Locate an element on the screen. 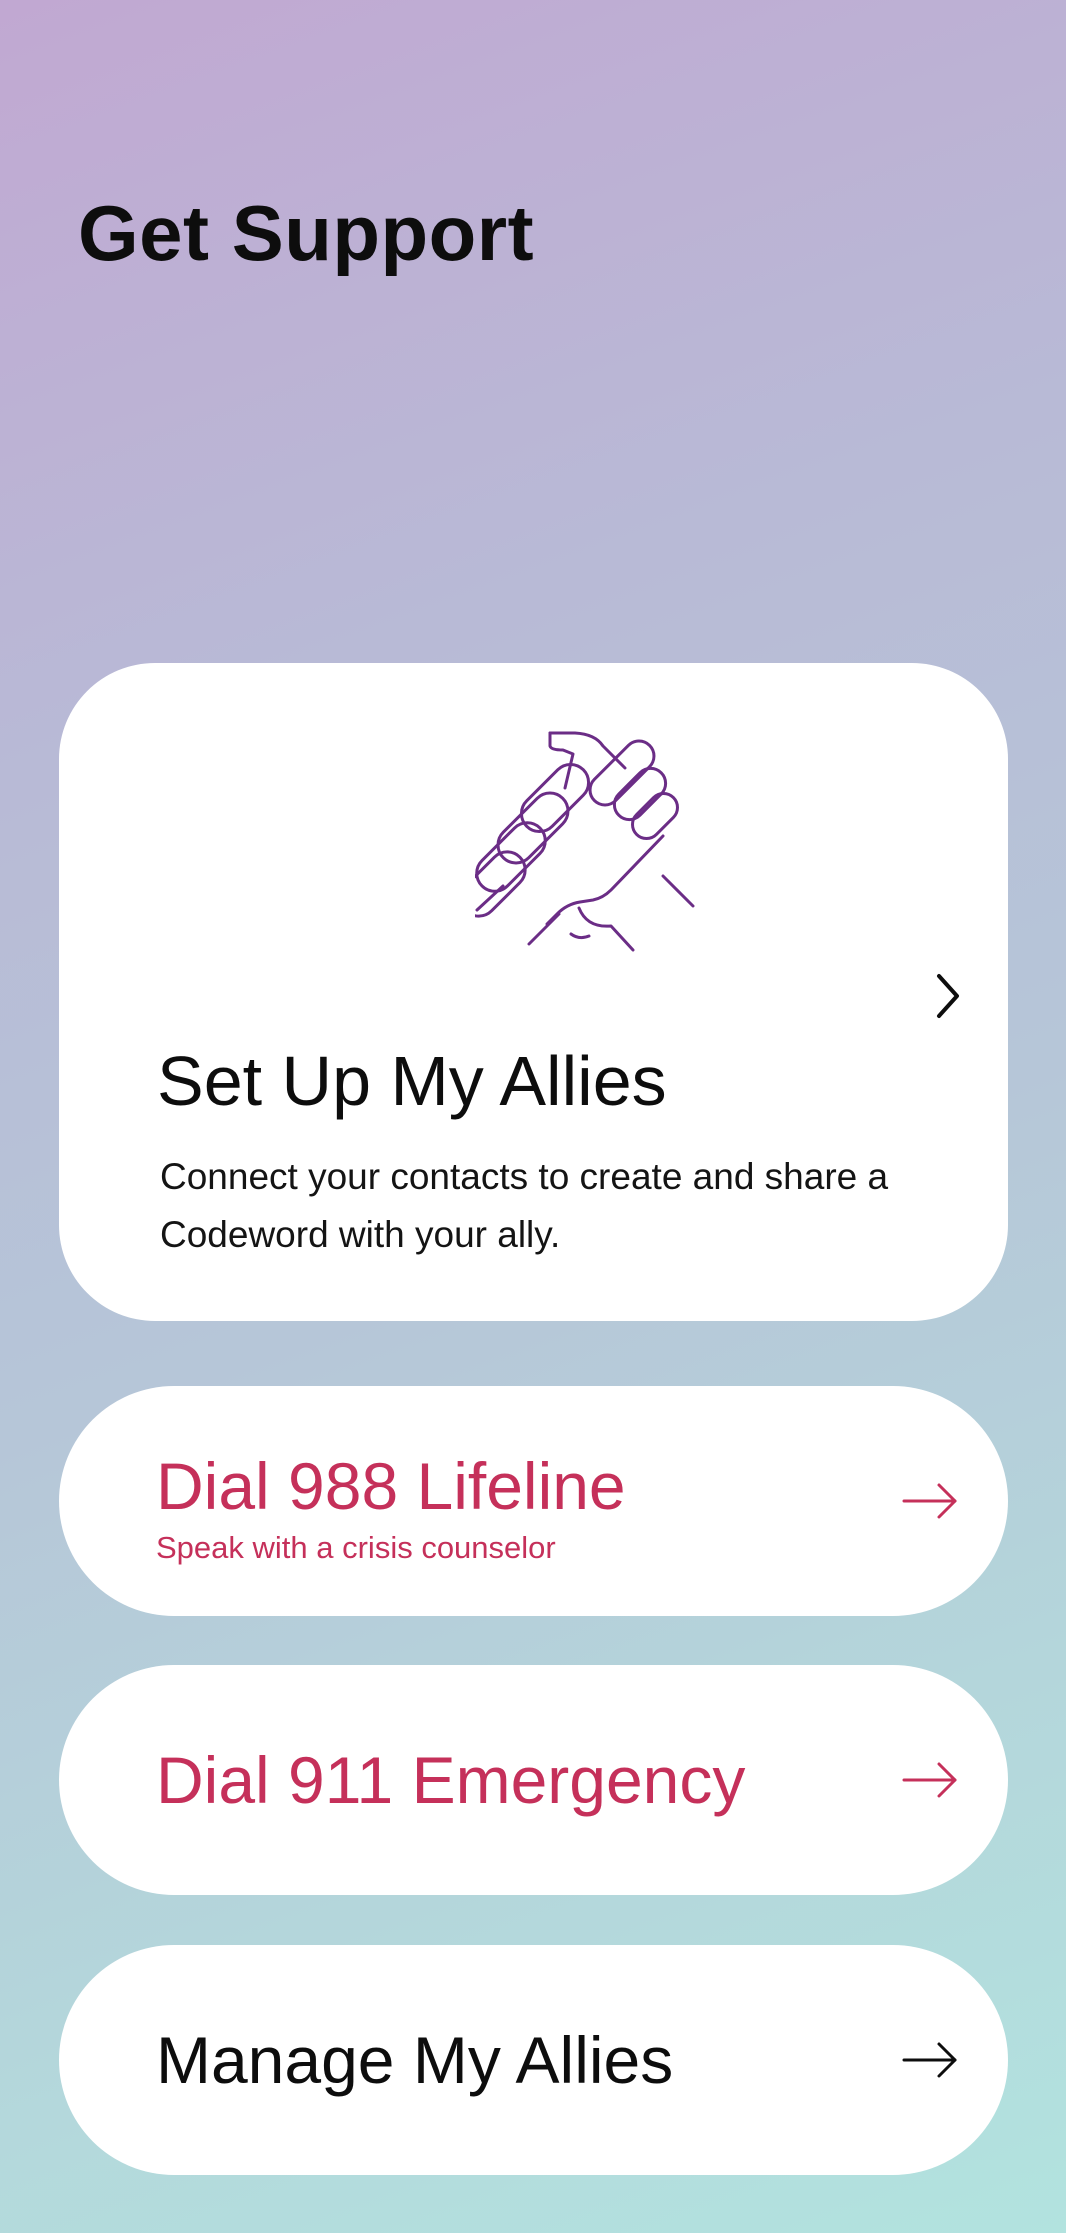 This screenshot has height=2233, width=1066. lifeline-title: Dial 988 Lifeline is located at coordinates (391, 1486).